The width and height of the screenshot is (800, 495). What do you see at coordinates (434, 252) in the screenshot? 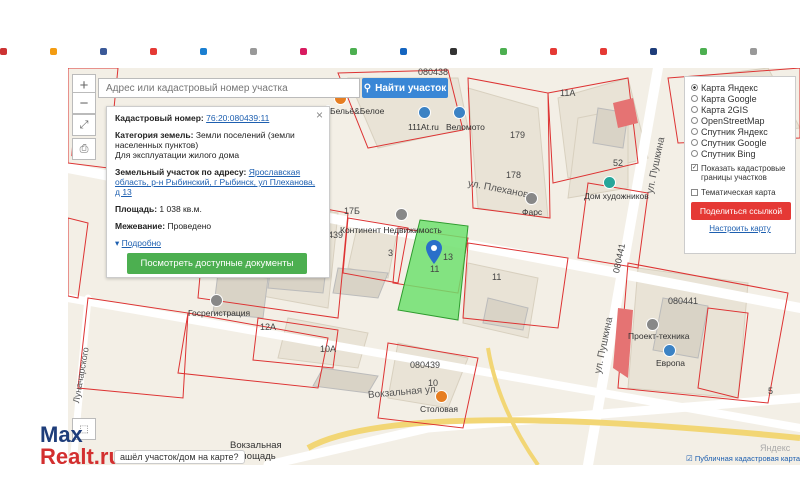
I see `location-pin-icon` at bounding box center [434, 252].